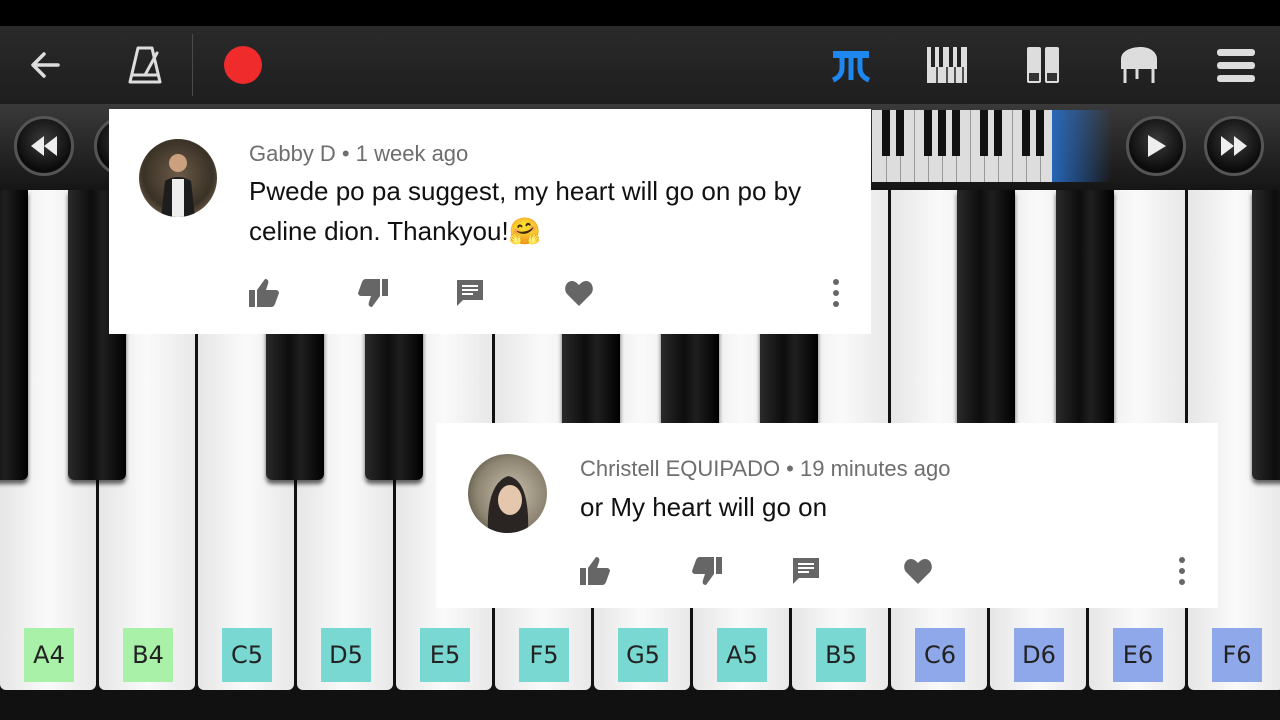 This screenshot has width=1280, height=720. I want to click on key-label: B4, so click(148, 655).